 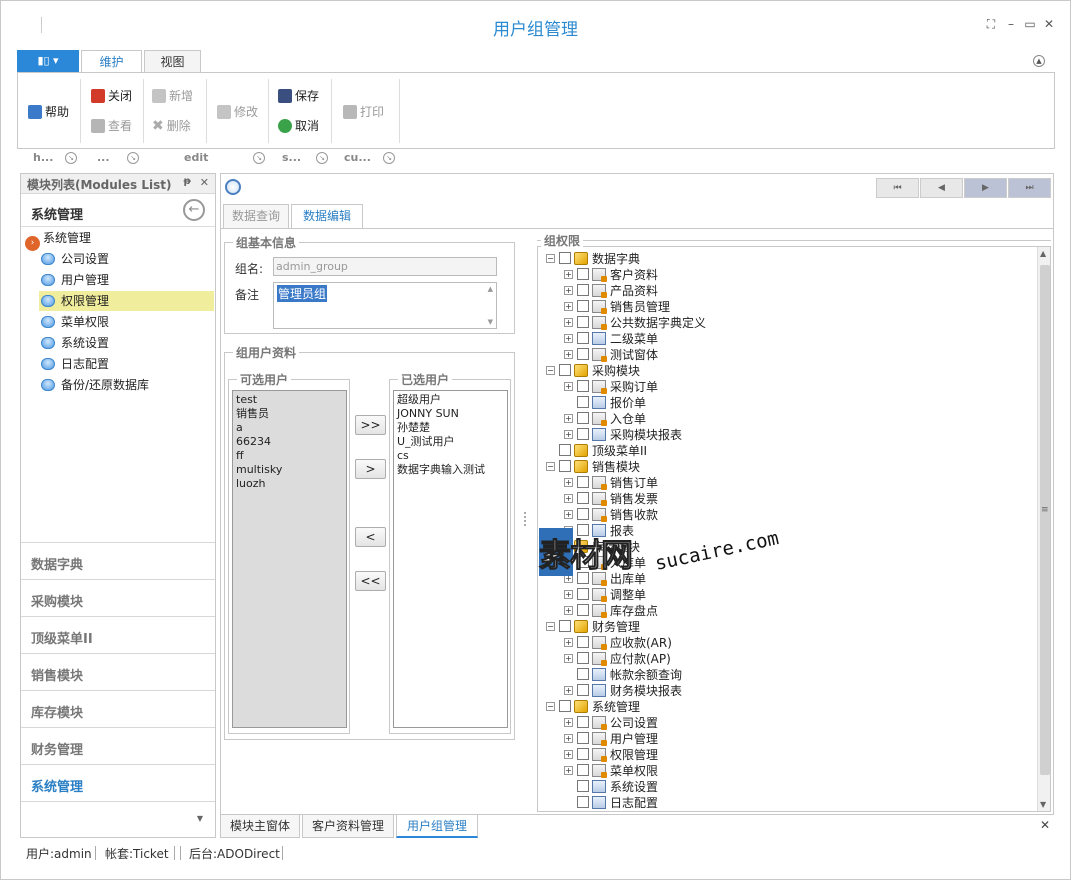 What do you see at coordinates (118, 560) in the screenshot?
I see `nav-dictionary: 数据字典` at bounding box center [118, 560].